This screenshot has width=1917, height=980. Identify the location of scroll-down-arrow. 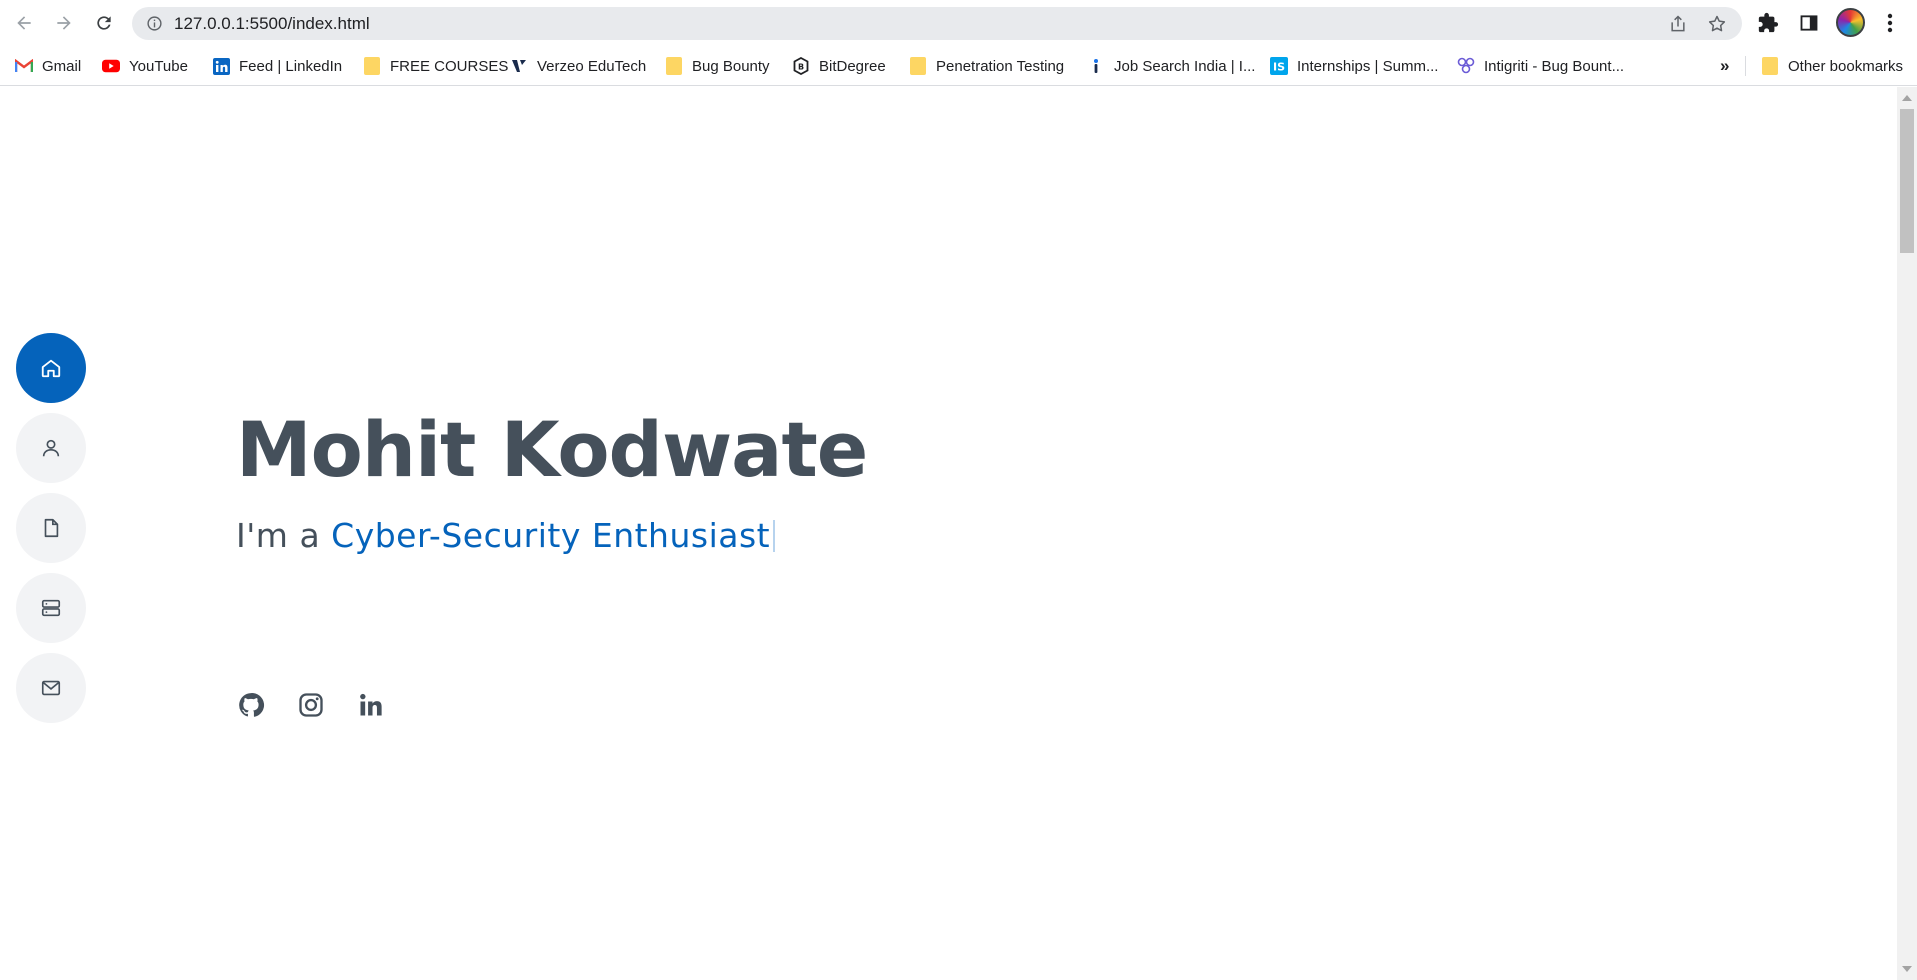
(1907, 969).